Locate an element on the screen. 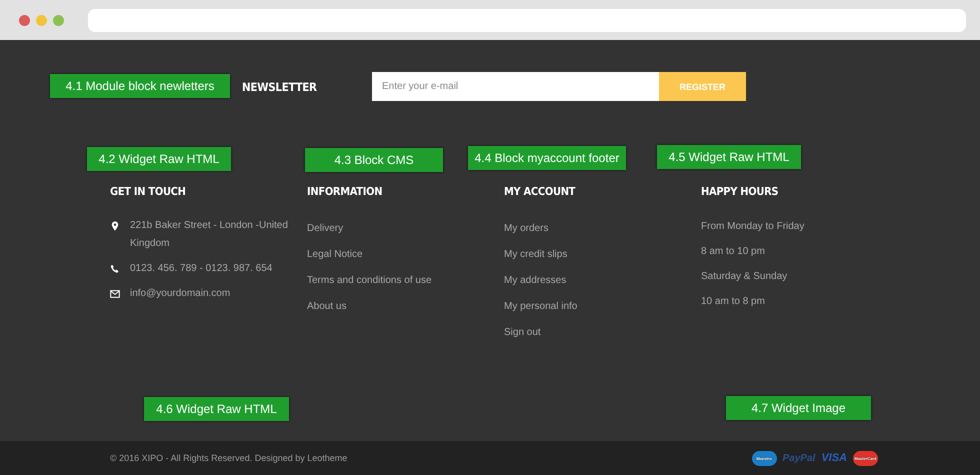 The image size is (980, 475). footer-link: My addresses is located at coordinates (535, 281).